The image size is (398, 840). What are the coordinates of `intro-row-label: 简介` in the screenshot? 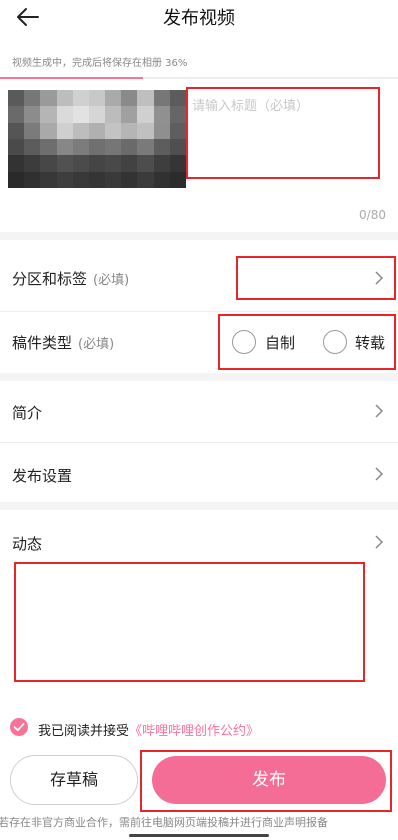 It's located at (27, 412).